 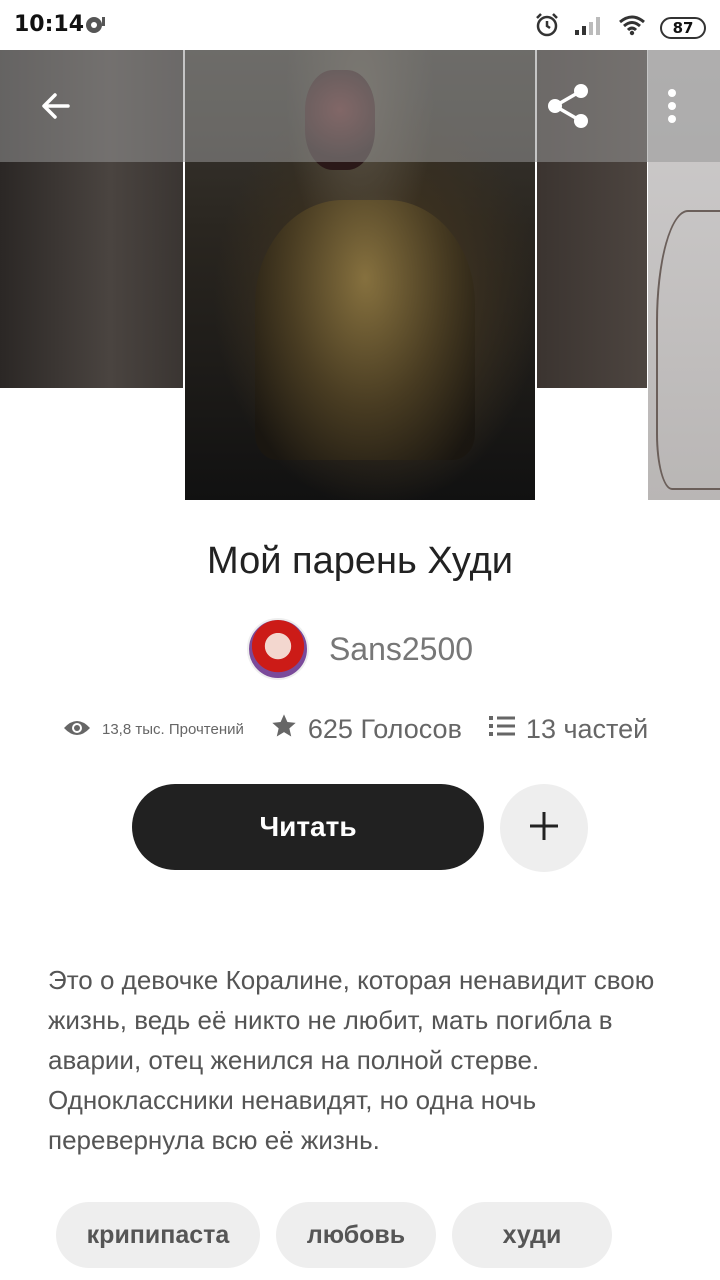 I want to click on tag-list: крипипаста любовь худи, so click(x=334, y=1235).